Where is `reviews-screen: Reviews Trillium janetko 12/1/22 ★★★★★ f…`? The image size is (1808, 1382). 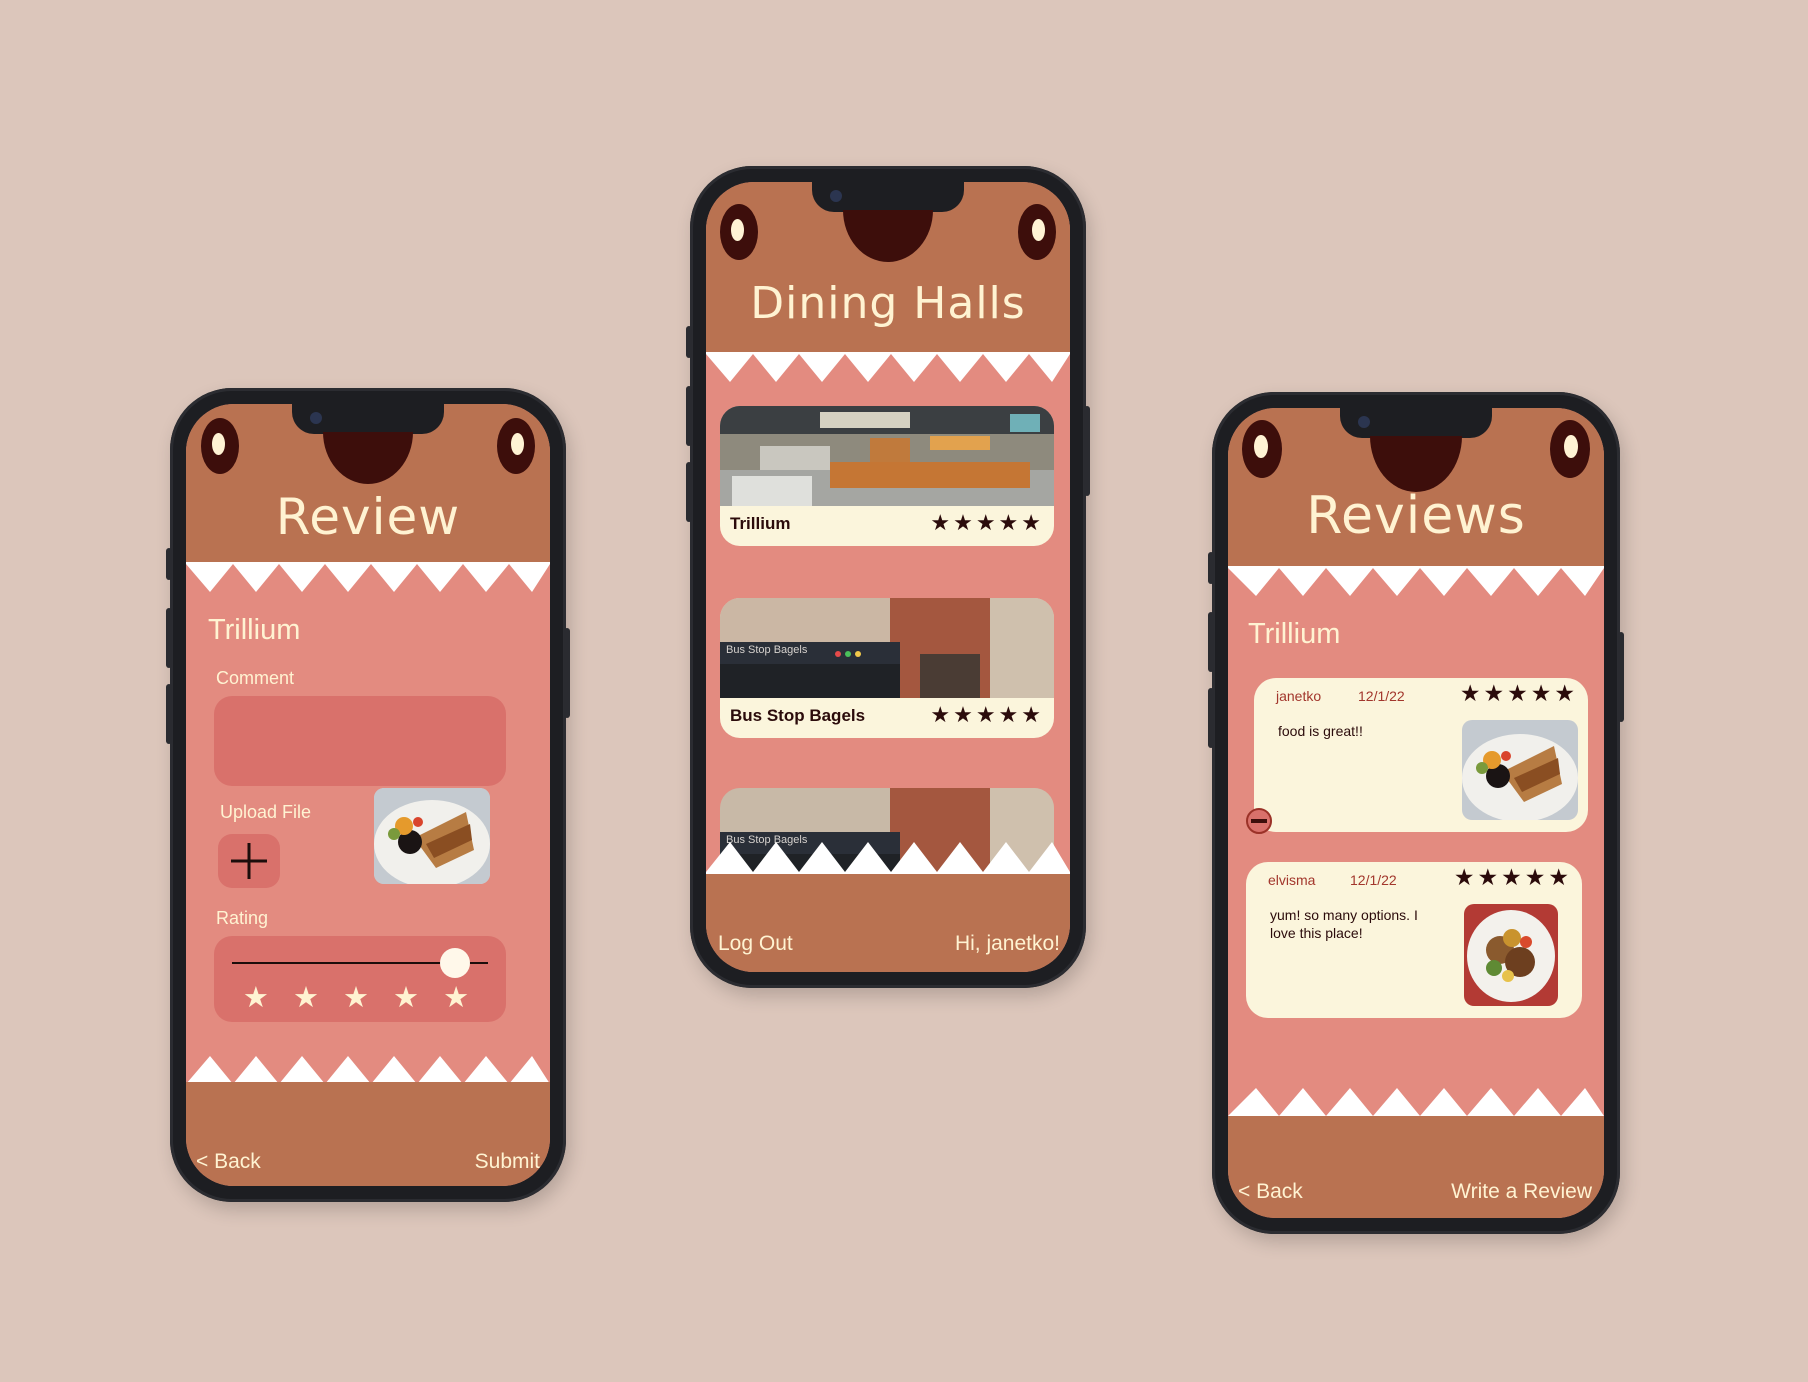 reviews-screen: Reviews Trillium janetko 12/1/22 ★★★★★ f… is located at coordinates (1416, 813).